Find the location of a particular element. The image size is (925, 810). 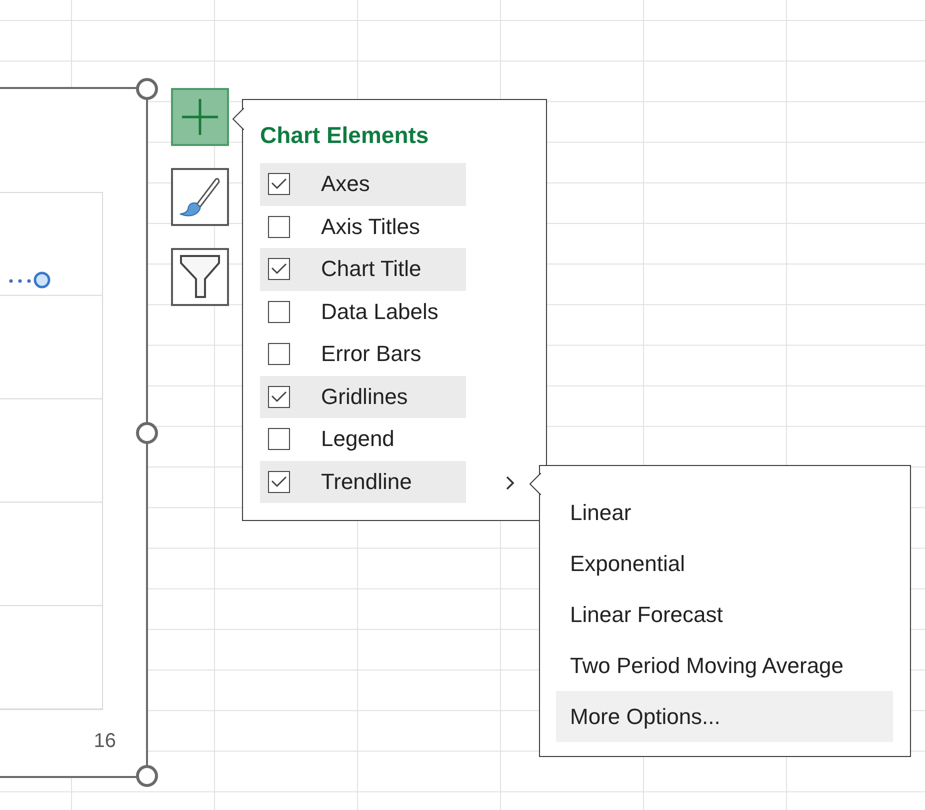

chart-element-row: Axis Titles is located at coordinates (363, 227).